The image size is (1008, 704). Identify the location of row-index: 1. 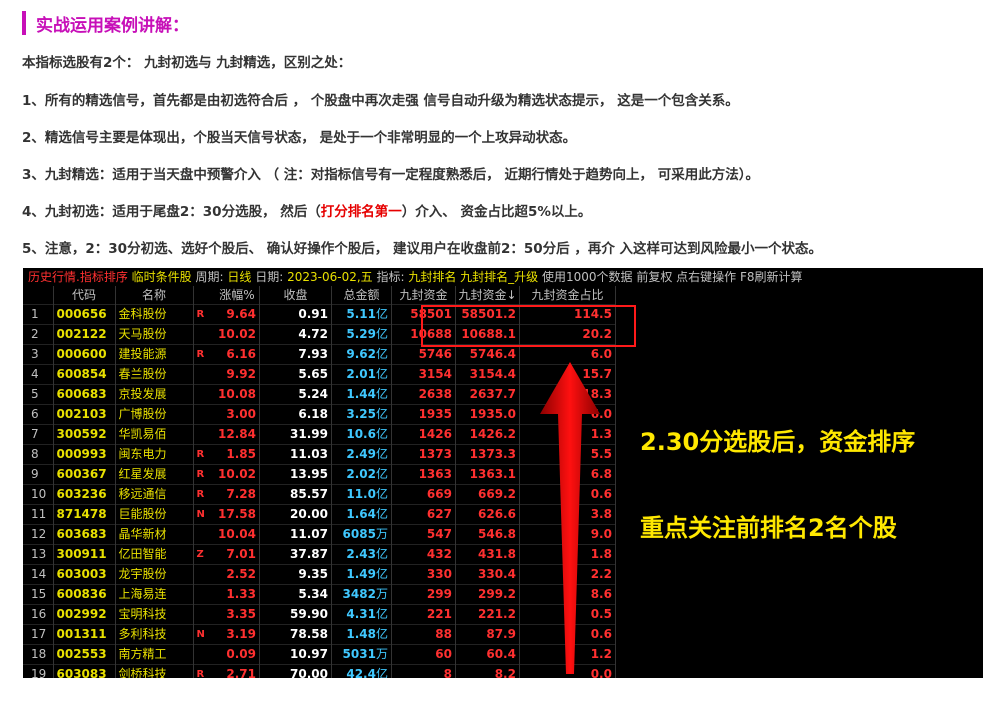
(38, 314).